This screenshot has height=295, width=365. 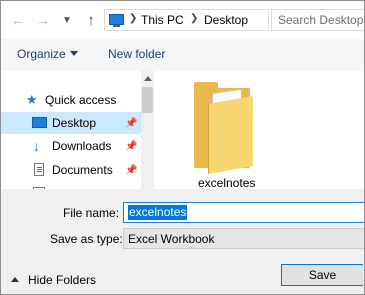 I want to click on scrollbar-thumb, so click(x=147, y=100).